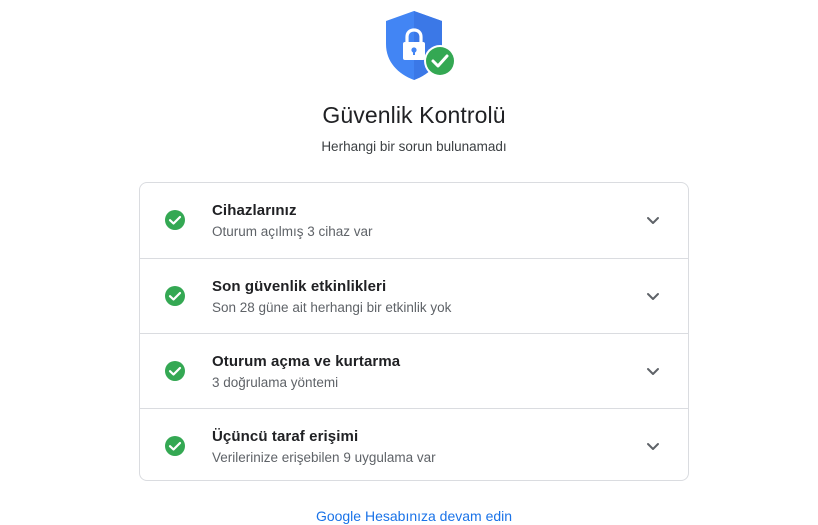 The height and width of the screenshot is (525, 818). What do you see at coordinates (414, 146) in the screenshot?
I see `page-subtitle: Herhangi bir sorun bulunamadı` at bounding box center [414, 146].